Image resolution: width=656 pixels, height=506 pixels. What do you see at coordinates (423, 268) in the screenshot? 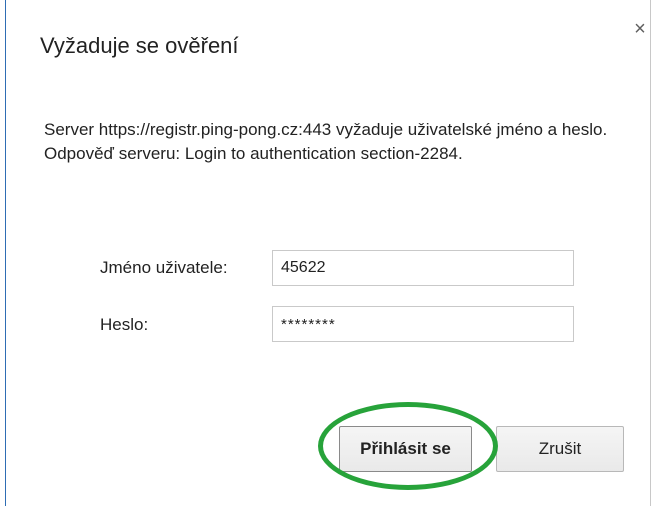
I see `username-input` at bounding box center [423, 268].